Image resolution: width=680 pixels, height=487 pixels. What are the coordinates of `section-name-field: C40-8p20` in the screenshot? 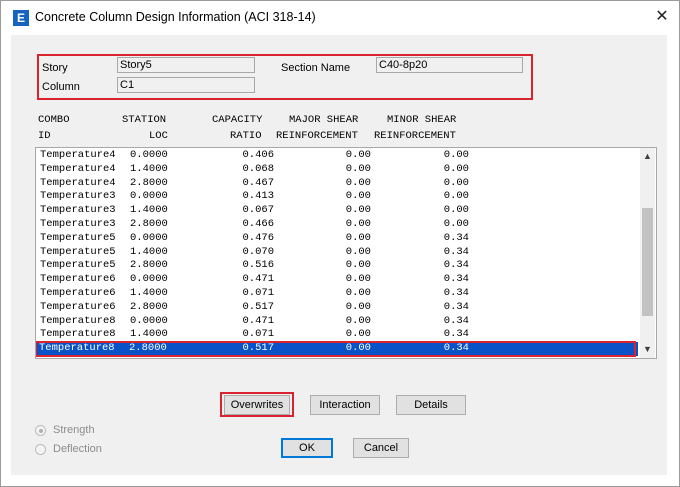 It's located at (449, 65).